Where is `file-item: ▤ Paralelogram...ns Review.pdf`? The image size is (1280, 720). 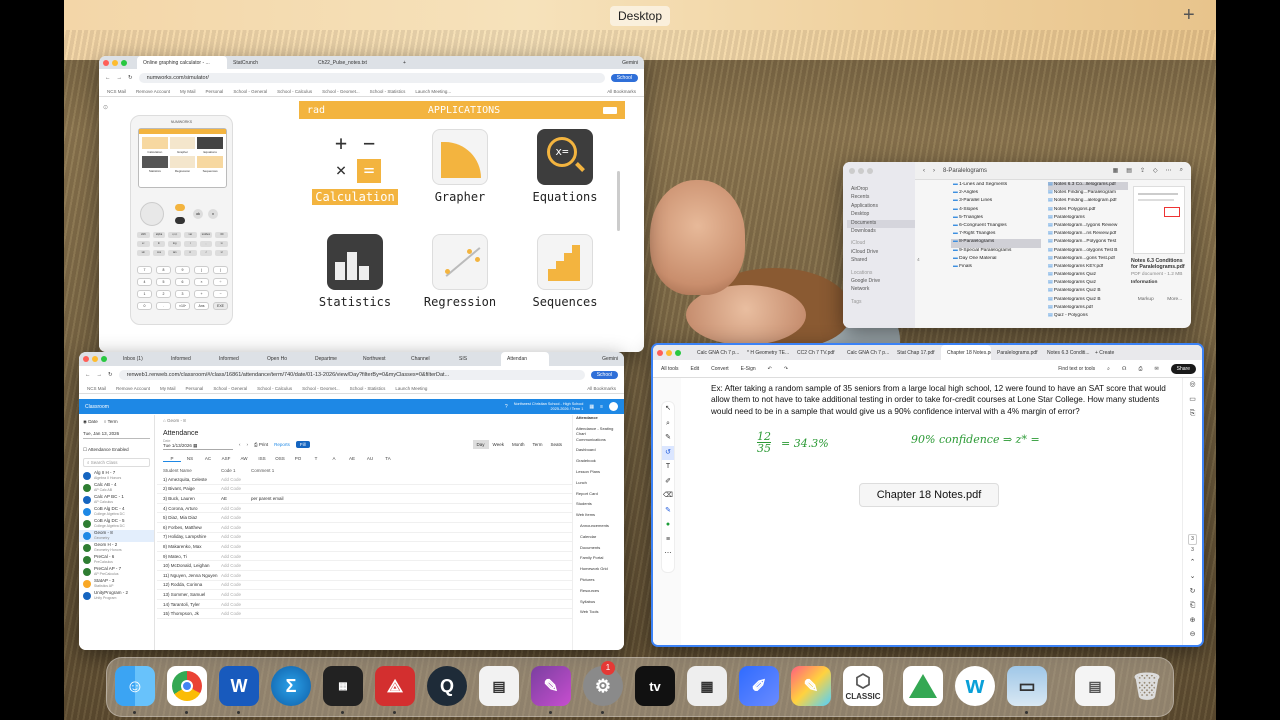
file-item: ▤ Paralelogram...ns Review.pdf is located at coordinates (1088, 235).